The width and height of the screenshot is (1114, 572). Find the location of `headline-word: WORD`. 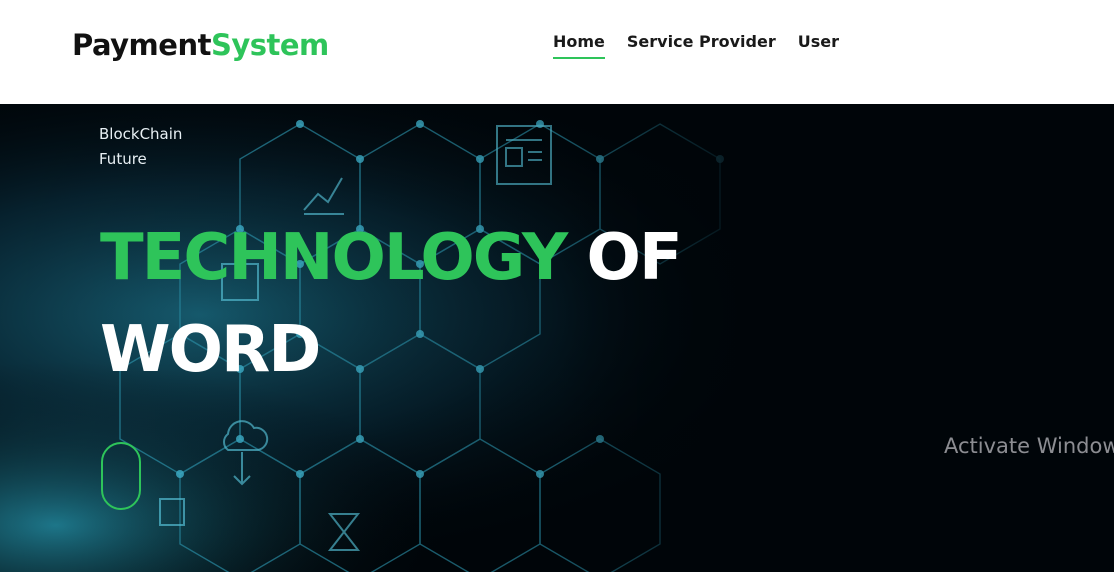

headline-word: WORD is located at coordinates (210, 350).